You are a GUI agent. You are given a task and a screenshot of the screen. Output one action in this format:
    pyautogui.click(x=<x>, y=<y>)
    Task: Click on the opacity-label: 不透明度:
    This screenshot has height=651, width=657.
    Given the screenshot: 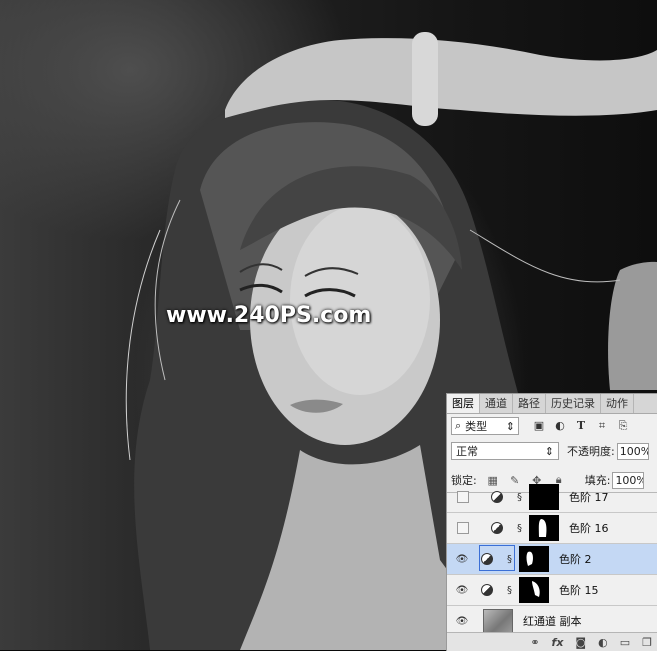 What is the action you would take?
    pyautogui.click(x=591, y=451)
    